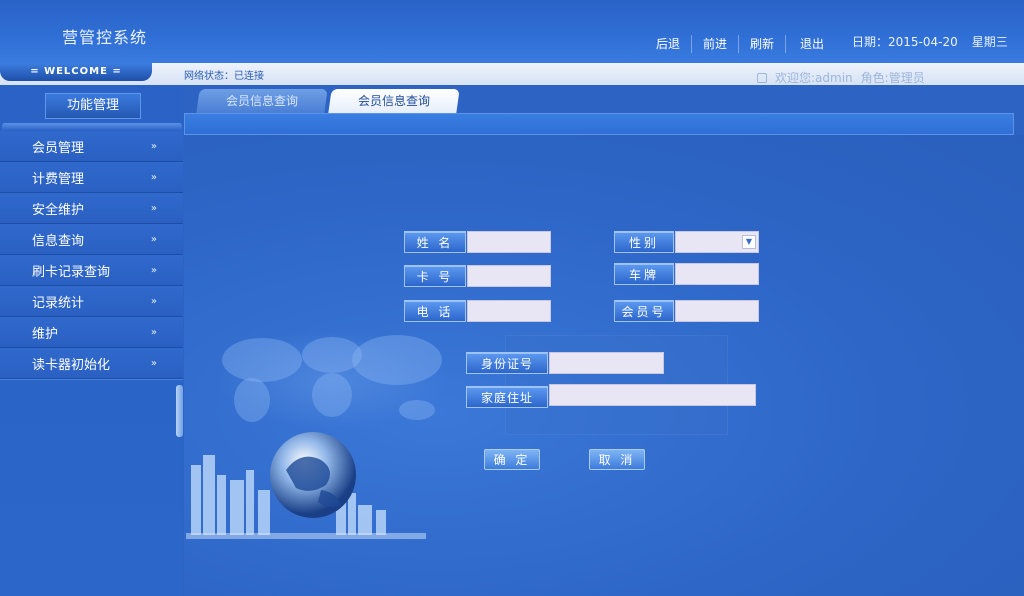 Image resolution: width=1024 pixels, height=596 pixels. What do you see at coordinates (435, 242) in the screenshot?
I see `name-label: 姓 名` at bounding box center [435, 242].